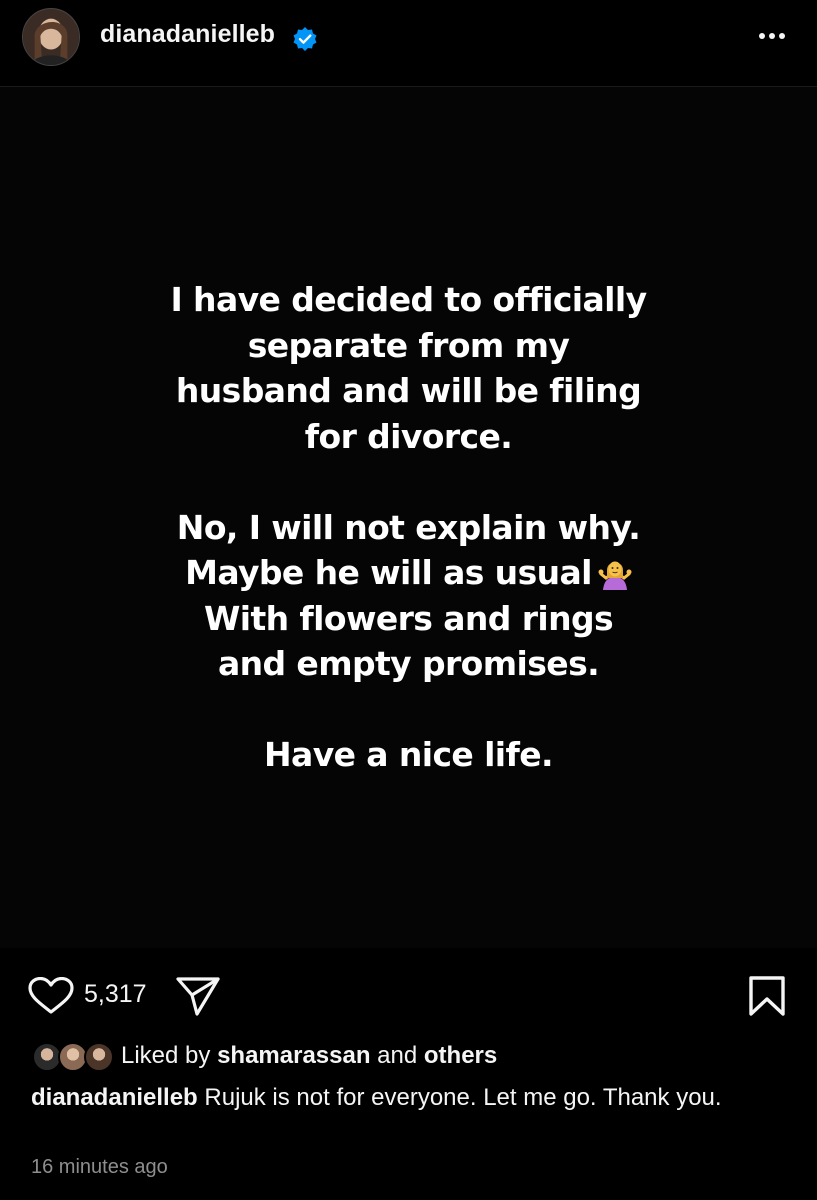  What do you see at coordinates (767, 996) in the screenshot?
I see `bookmark-icon` at bounding box center [767, 996].